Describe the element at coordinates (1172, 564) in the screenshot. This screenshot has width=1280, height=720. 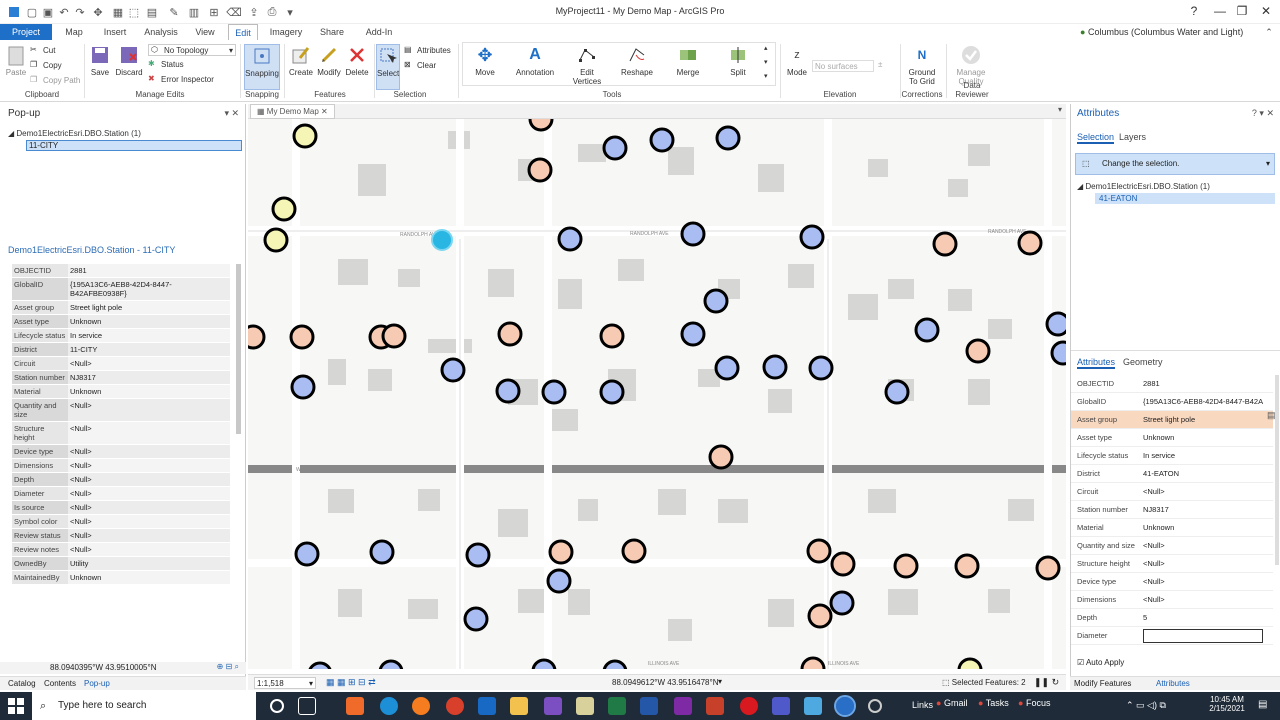
I see `attribute-edit-row: Structure height <Null>` at that location.